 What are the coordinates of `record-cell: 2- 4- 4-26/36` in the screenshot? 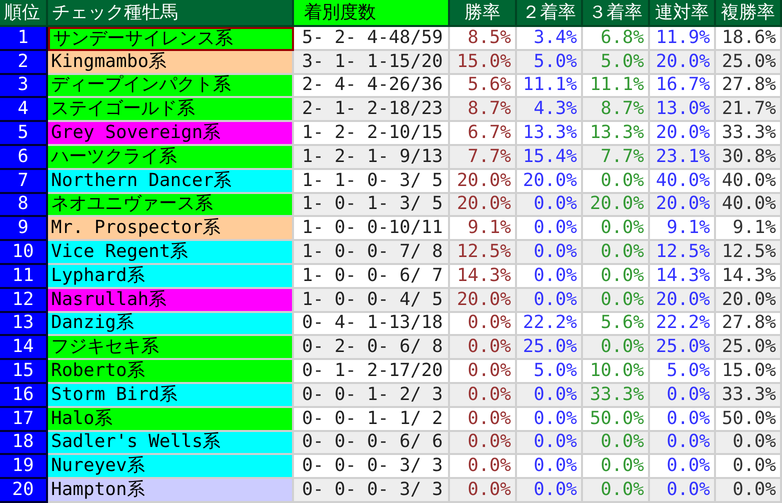 It's located at (372, 86).